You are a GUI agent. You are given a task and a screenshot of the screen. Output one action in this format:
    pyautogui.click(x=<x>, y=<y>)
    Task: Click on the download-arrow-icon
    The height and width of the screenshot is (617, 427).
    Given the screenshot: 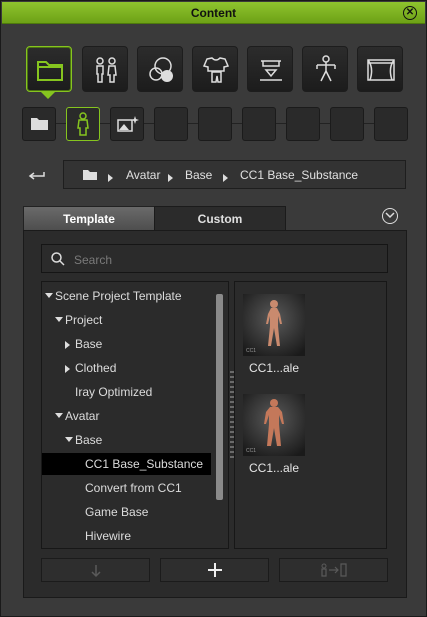 What is the action you would take?
    pyautogui.click(x=95, y=571)
    